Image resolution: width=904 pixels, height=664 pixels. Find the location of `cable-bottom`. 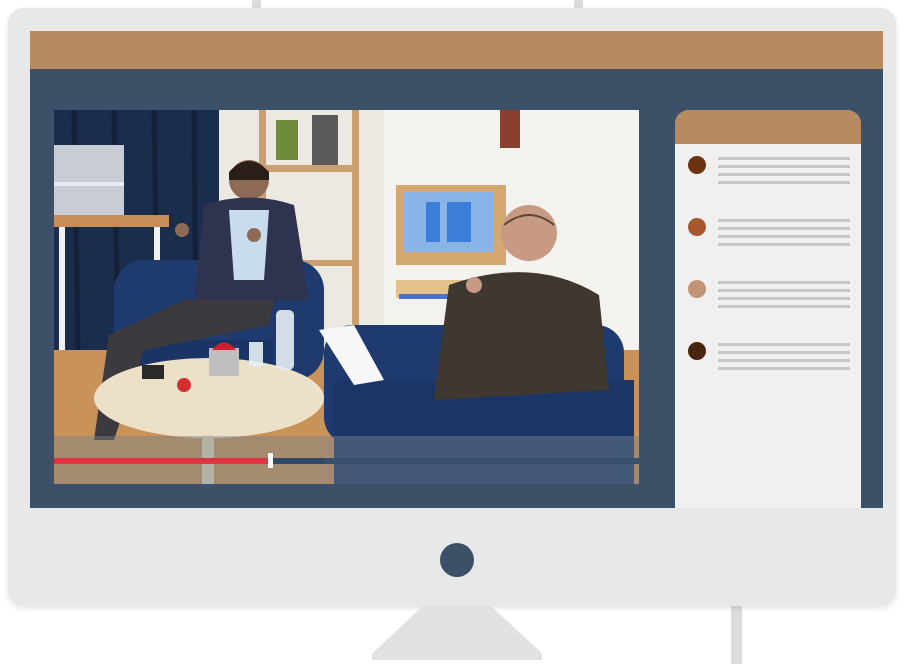

cable-bottom is located at coordinates (736, 631).